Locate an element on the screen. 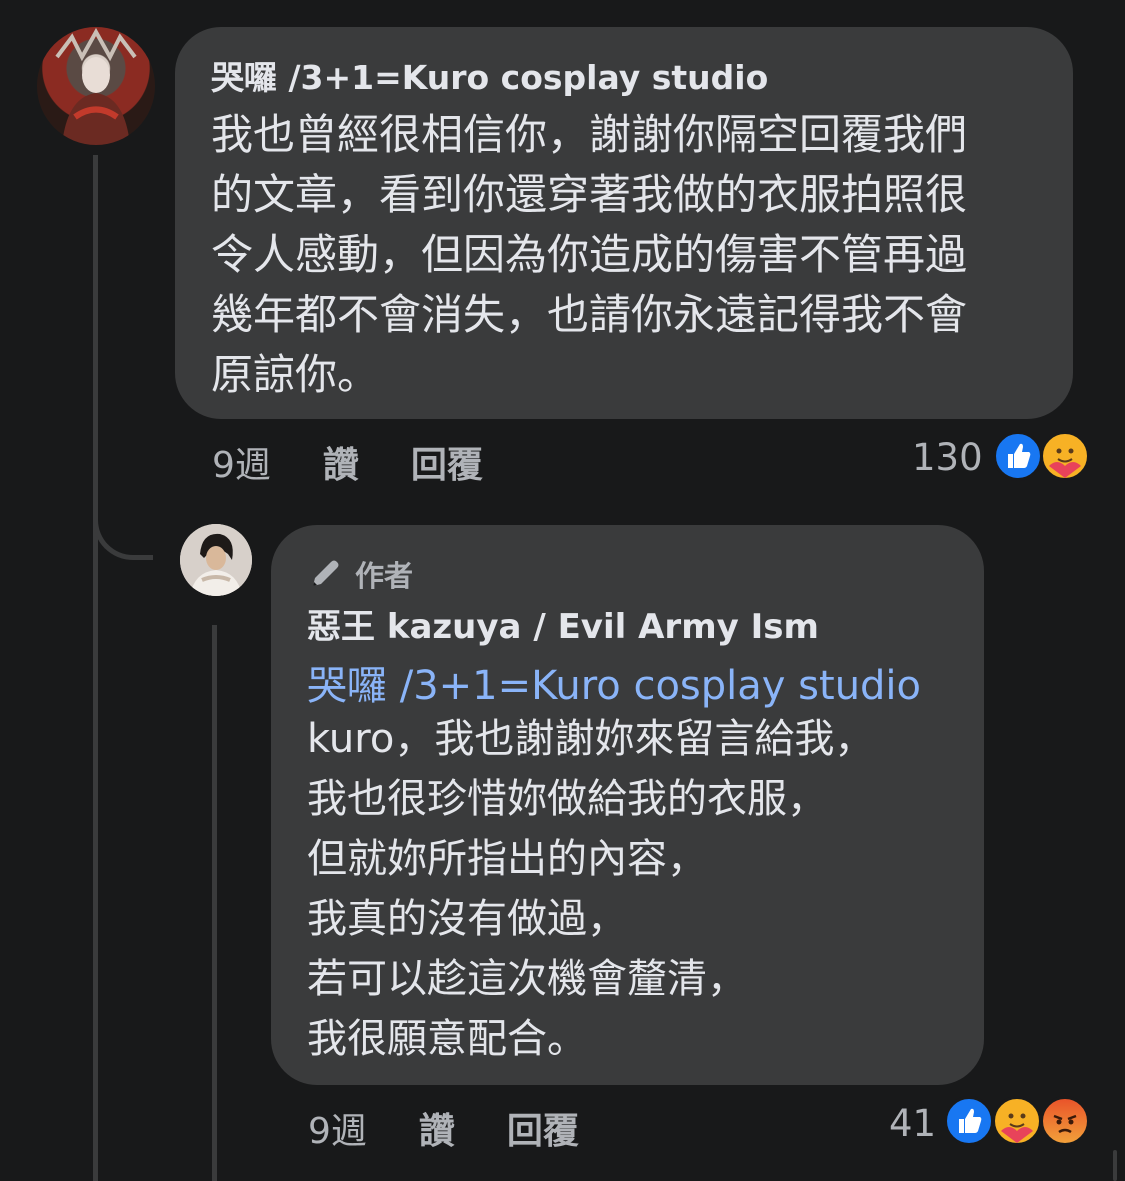  reply-mention-link: 哭囉 /3+1=Kuro cosplay studio is located at coordinates (614, 682).